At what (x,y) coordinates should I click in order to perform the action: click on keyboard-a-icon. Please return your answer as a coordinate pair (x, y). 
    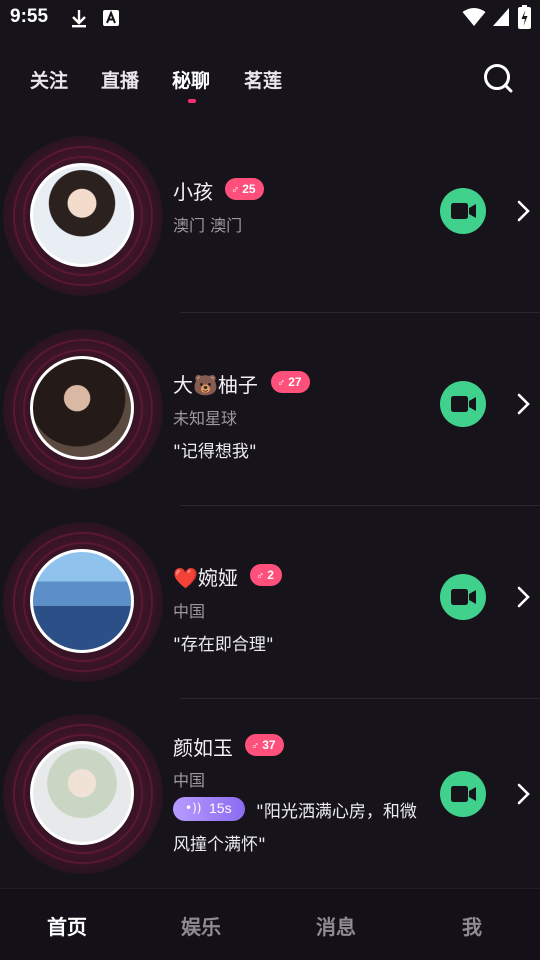
    Looking at the image, I should click on (111, 18).